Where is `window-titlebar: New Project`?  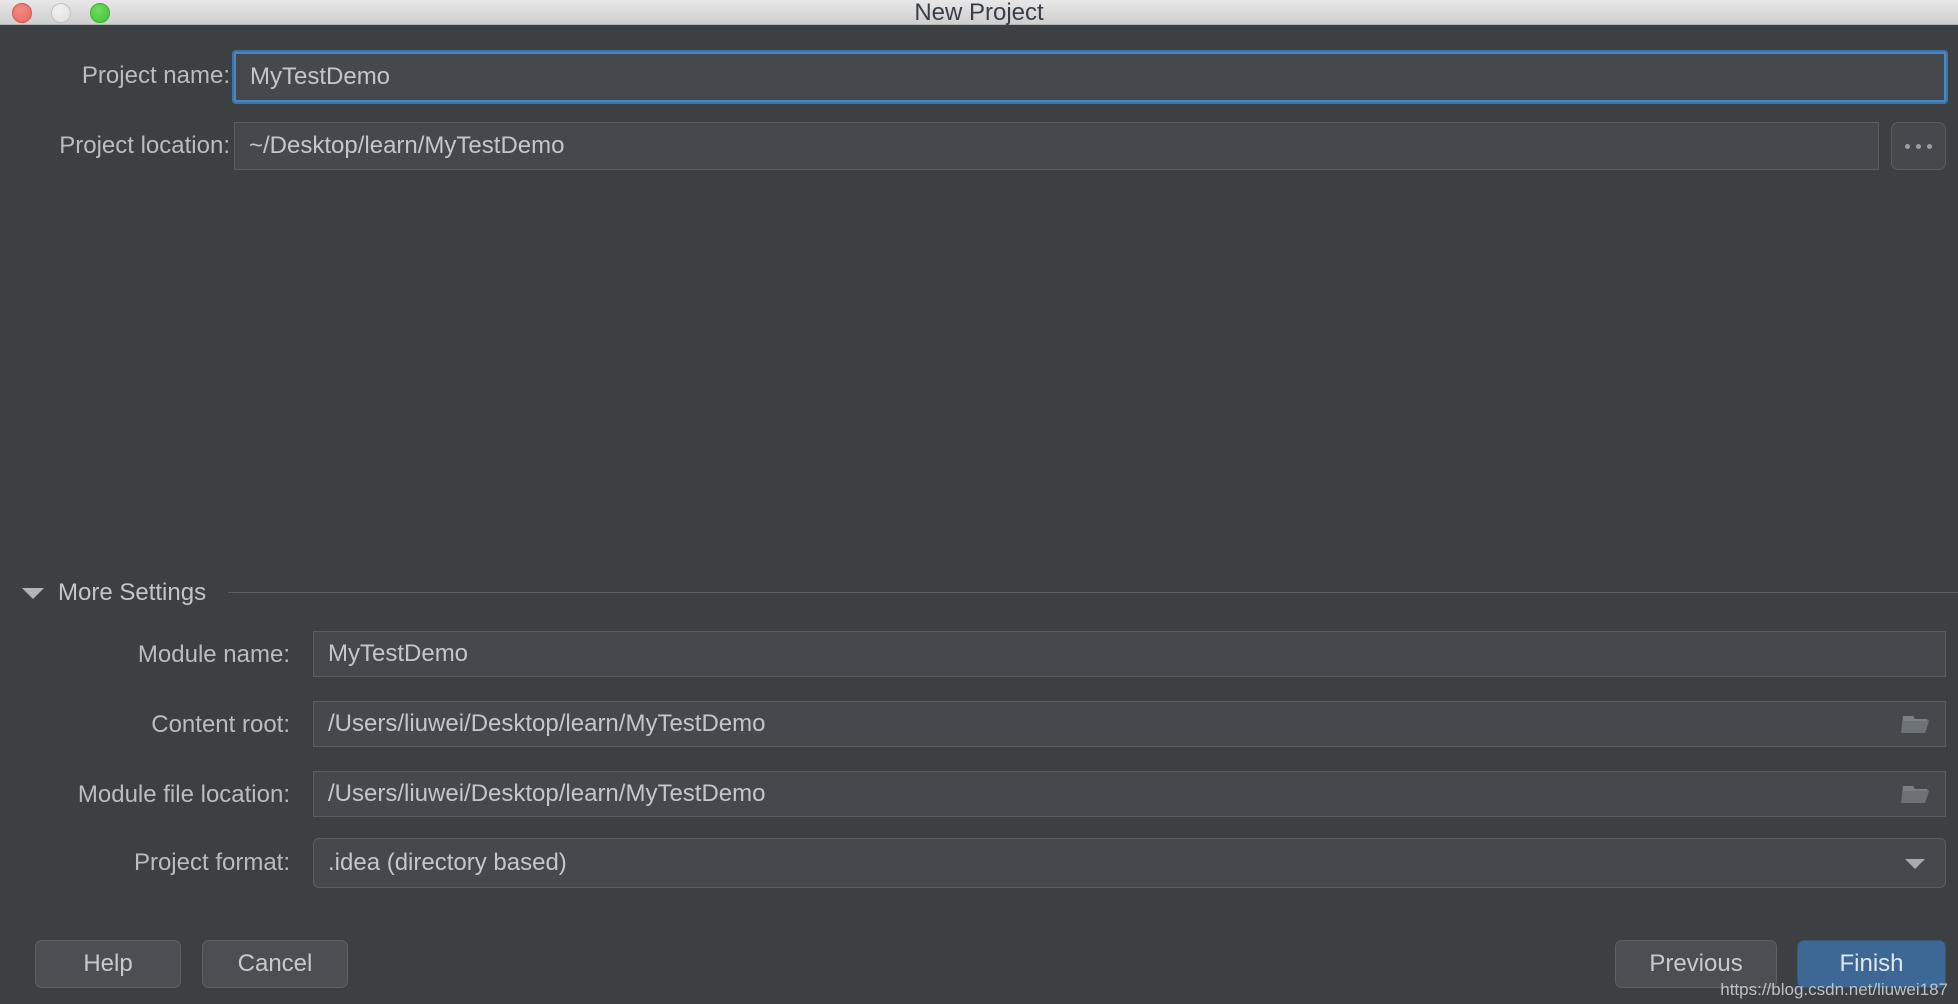 window-titlebar: New Project is located at coordinates (979, 12).